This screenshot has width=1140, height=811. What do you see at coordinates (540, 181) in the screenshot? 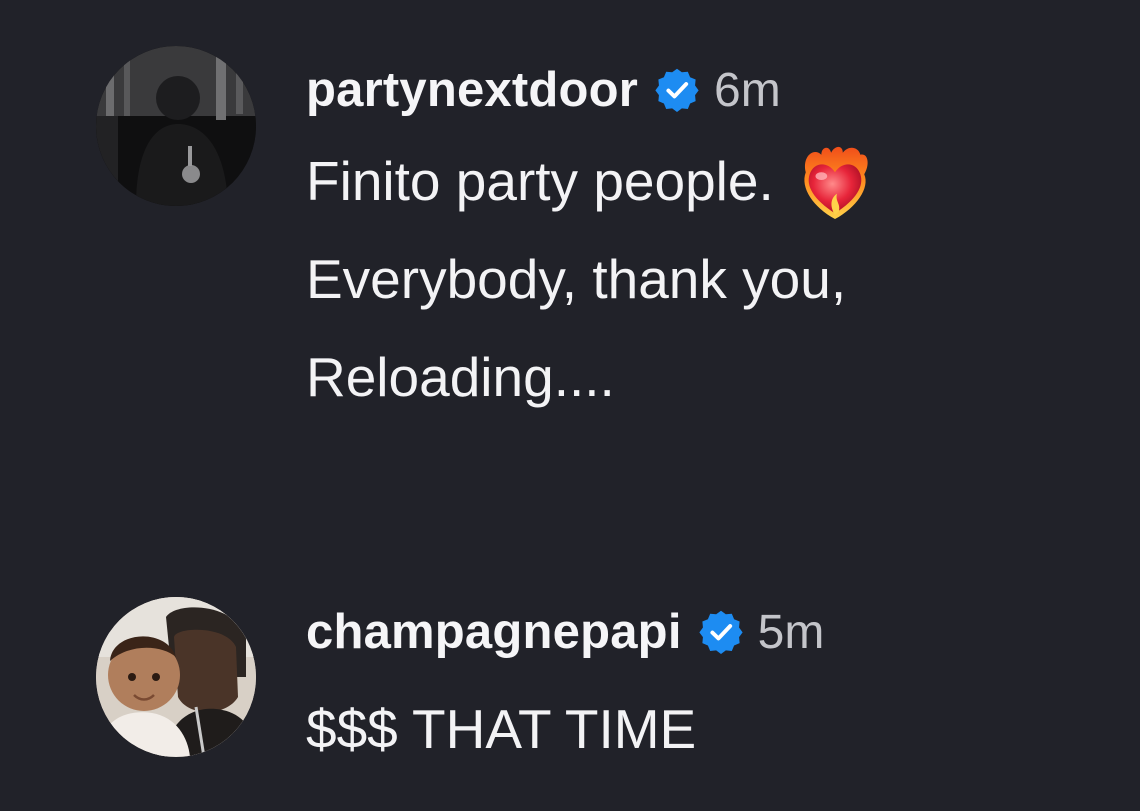
I see `comment-line-text: Finito party people.` at bounding box center [540, 181].